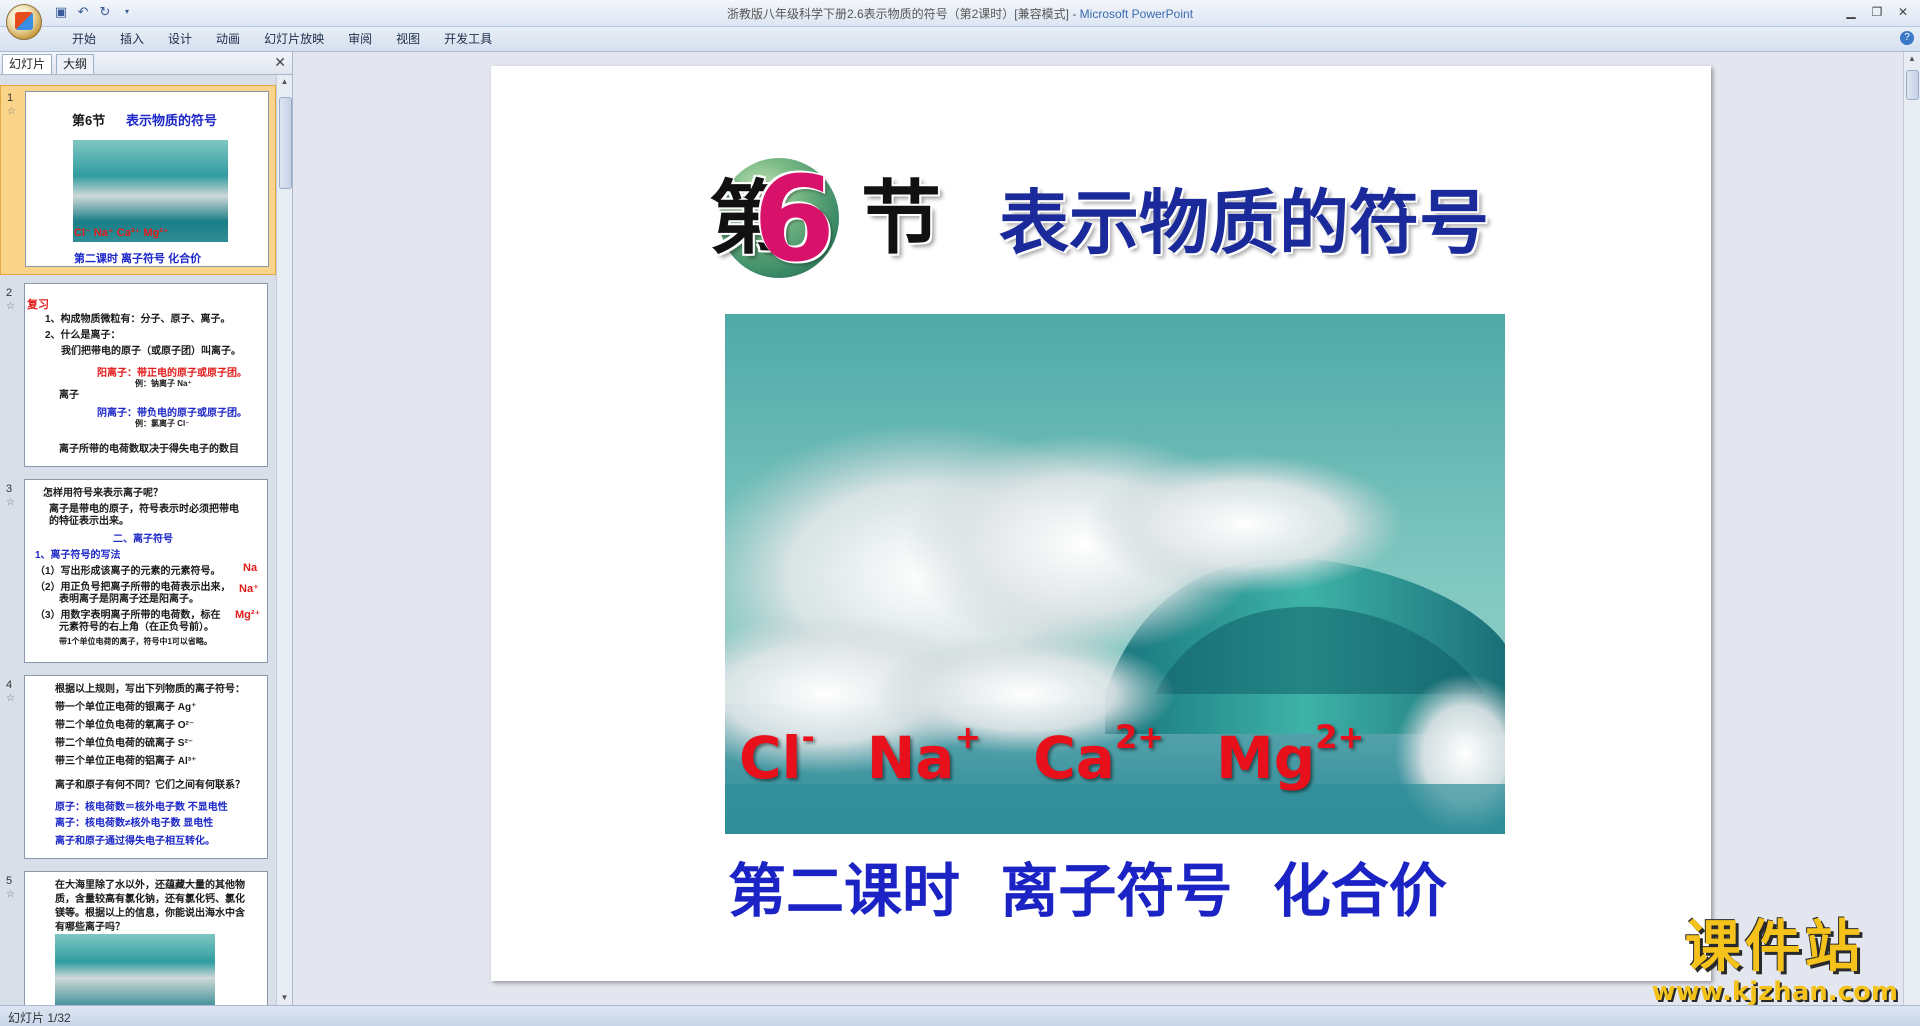 The height and width of the screenshot is (1026, 1920). What do you see at coordinates (126, 707) in the screenshot?
I see `thumb-line: 带一个单位正电荷的银离子 Ag⁺` at bounding box center [126, 707].